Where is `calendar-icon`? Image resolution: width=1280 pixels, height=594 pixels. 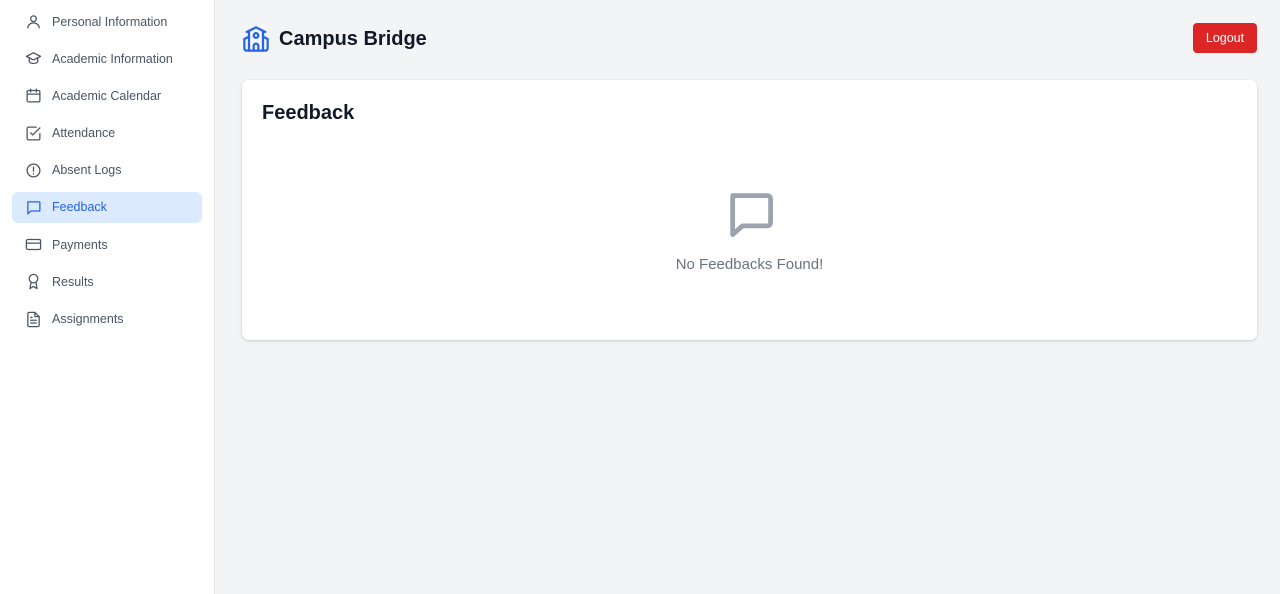 calendar-icon is located at coordinates (33, 96).